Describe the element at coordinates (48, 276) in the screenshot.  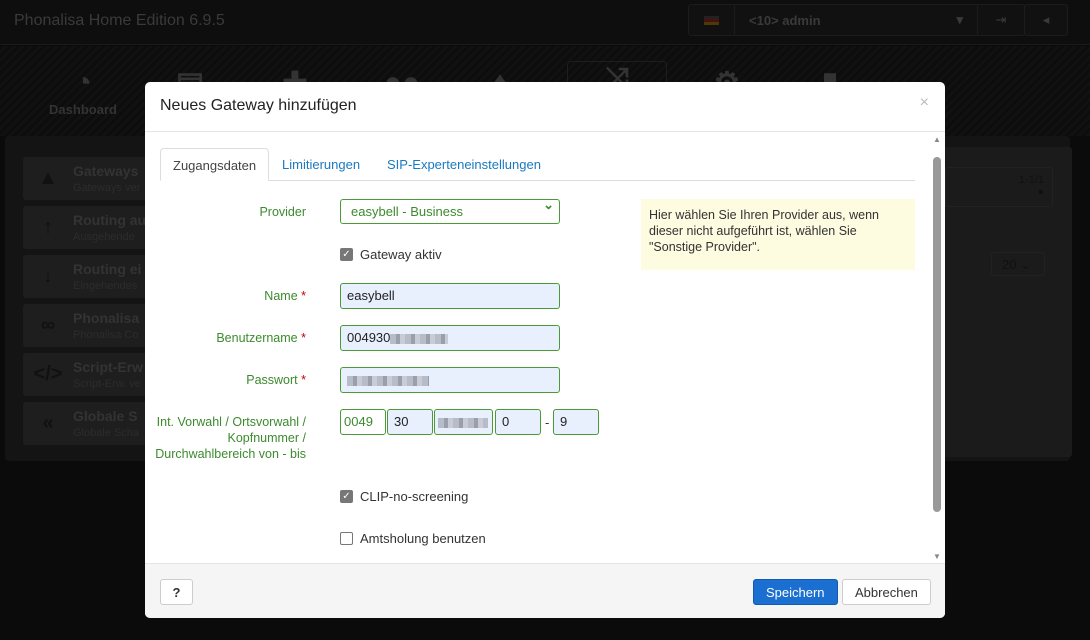
I see `arrow-down-icon: ↓` at that location.